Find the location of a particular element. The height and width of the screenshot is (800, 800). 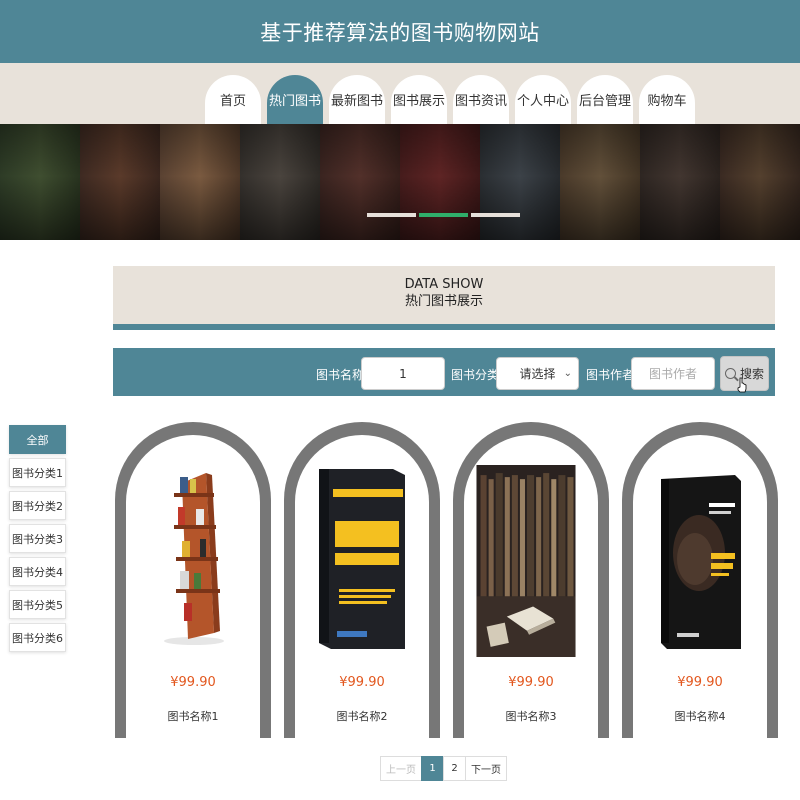

nav-item-new-books: 最新图书 is located at coordinates (357, 99).